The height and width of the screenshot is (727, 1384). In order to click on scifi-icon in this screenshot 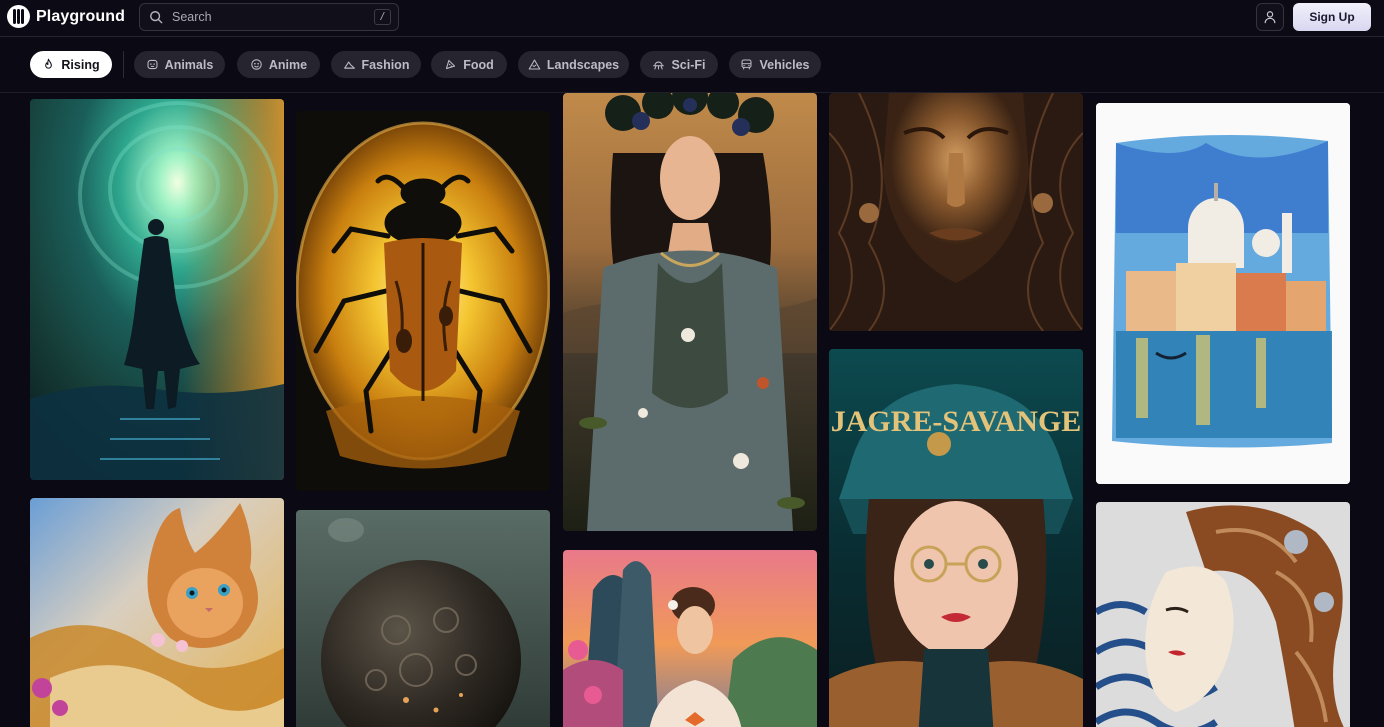, I will do `click(659, 65)`.